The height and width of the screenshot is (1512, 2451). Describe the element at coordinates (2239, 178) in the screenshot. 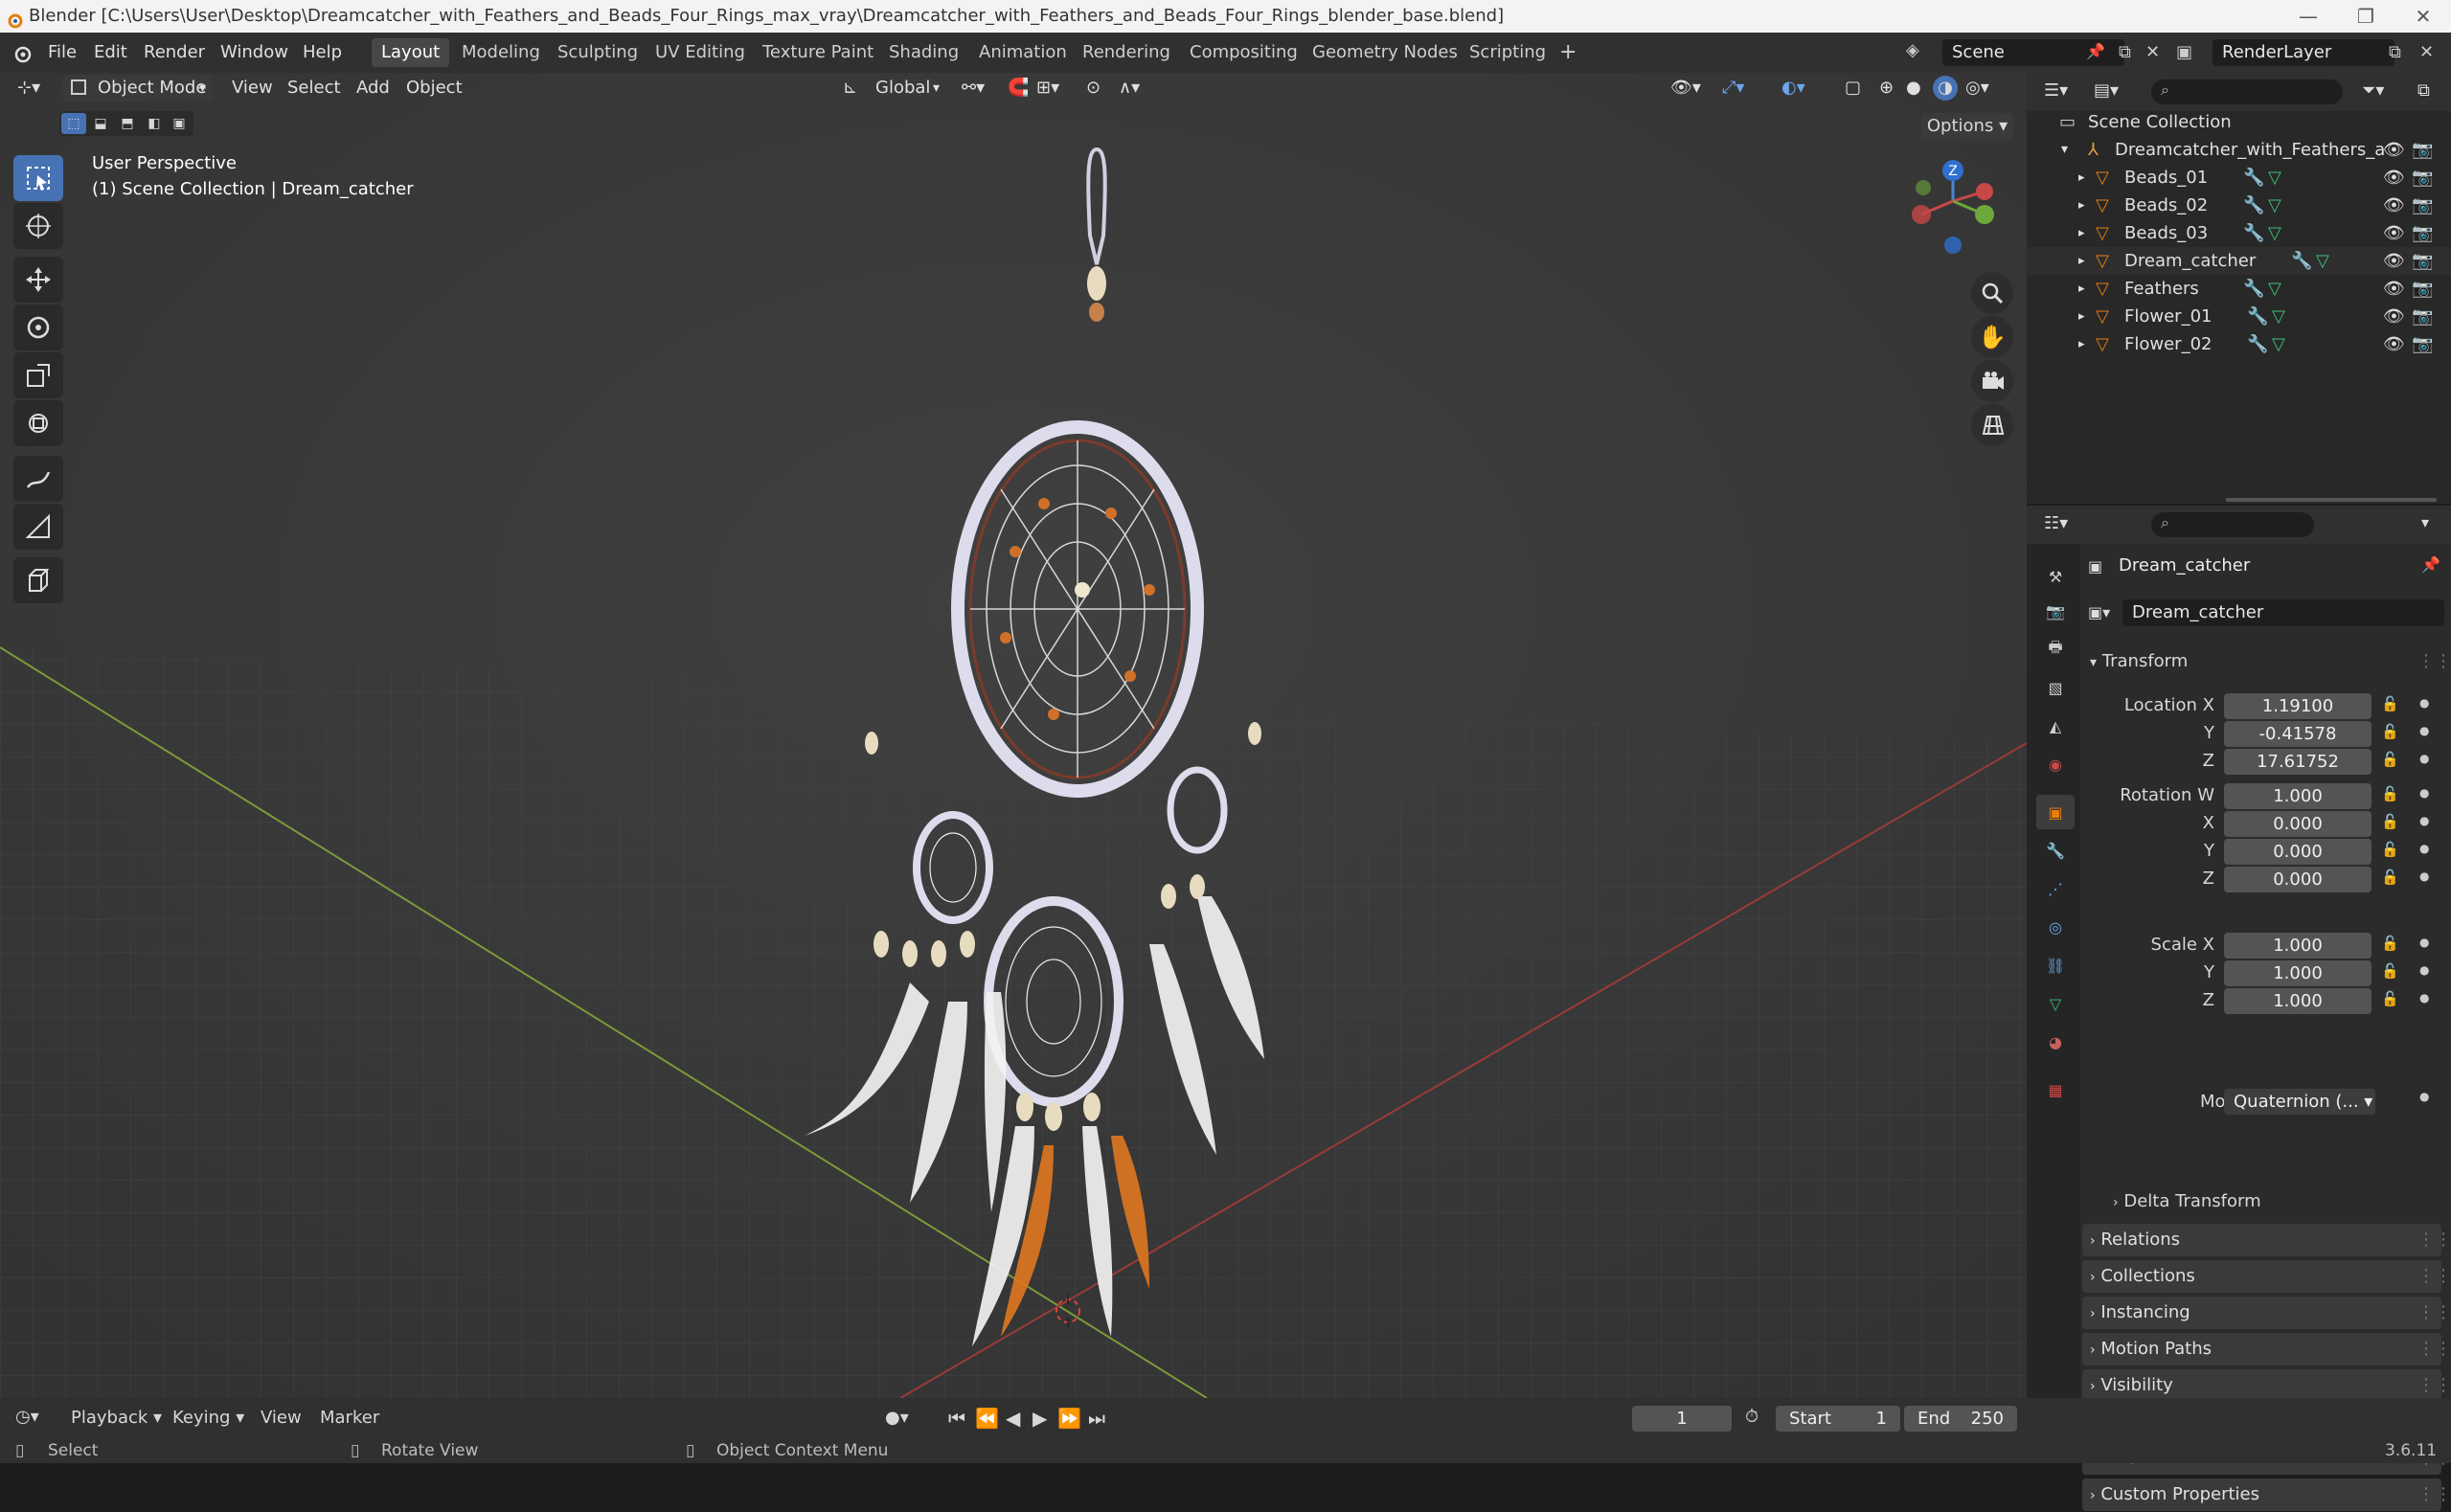

I see `outliner-row-item: ▸ ▽ Beads_01 🔧 ▽ 👁 📷` at that location.